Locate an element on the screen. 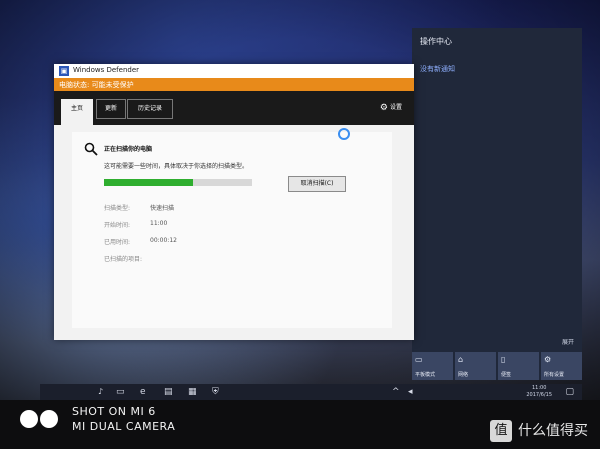  tab-update: 更新 is located at coordinates (111, 109).